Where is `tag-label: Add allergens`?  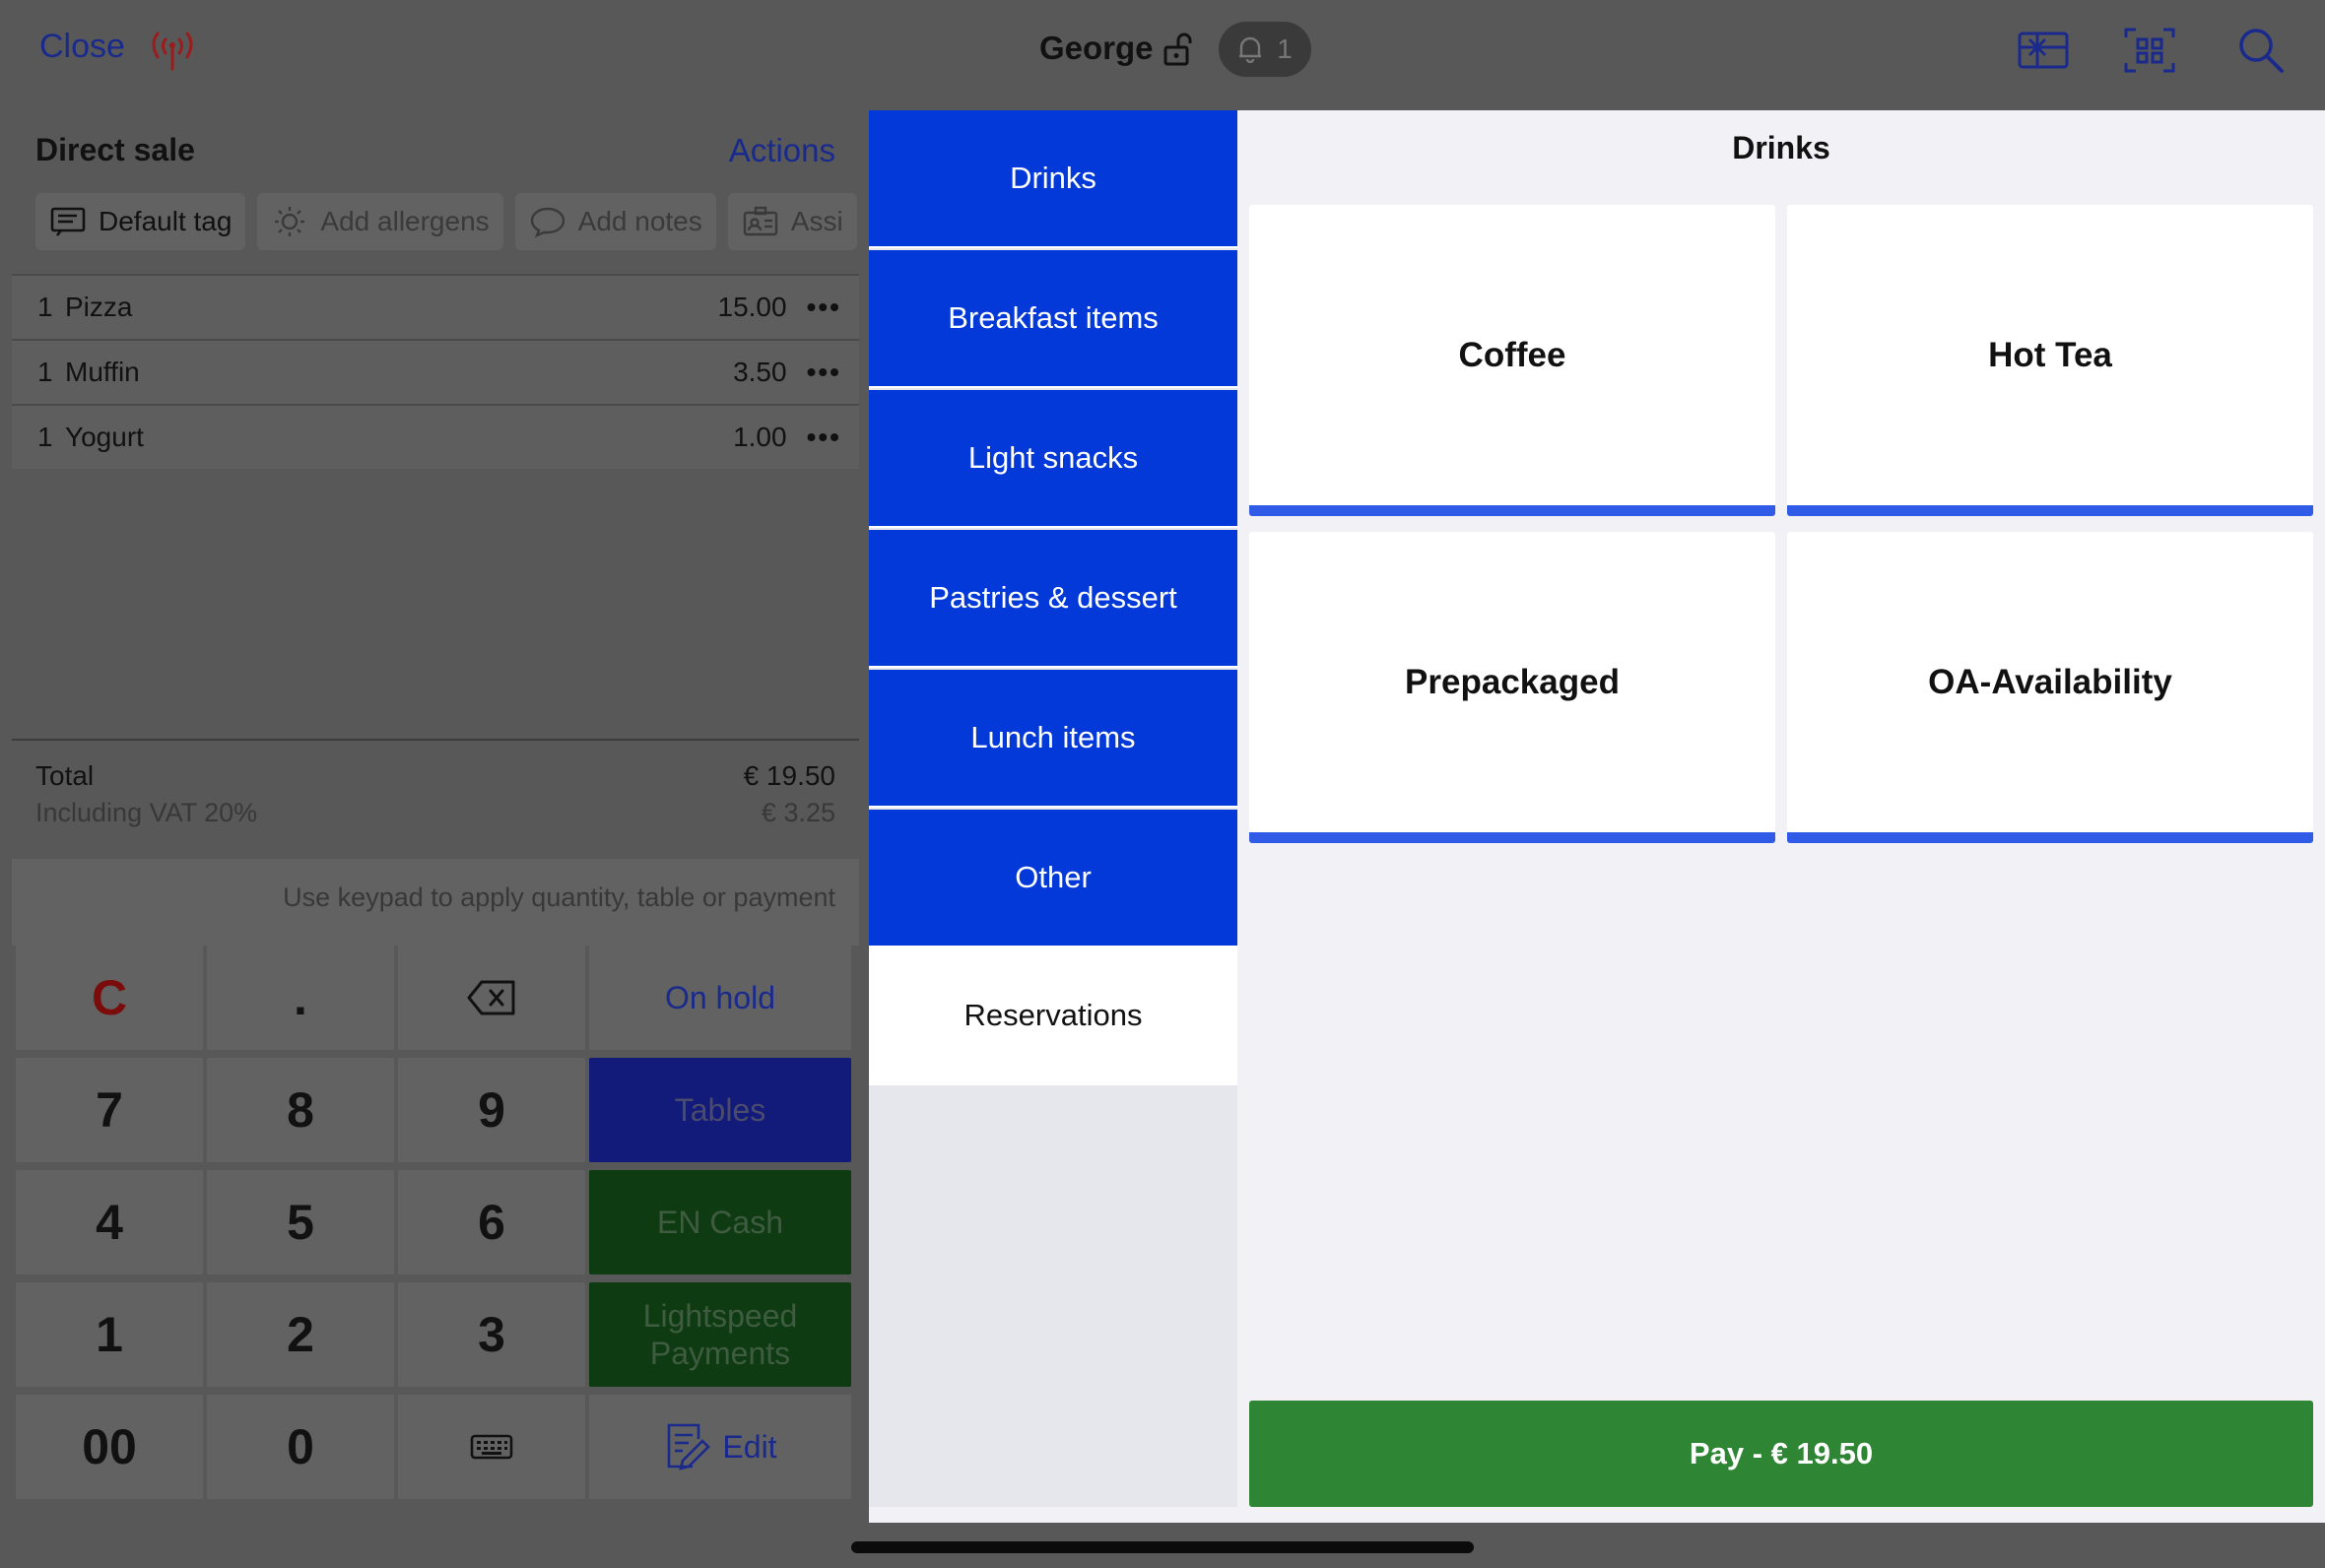
tag-label: Add allergens is located at coordinates (405, 221).